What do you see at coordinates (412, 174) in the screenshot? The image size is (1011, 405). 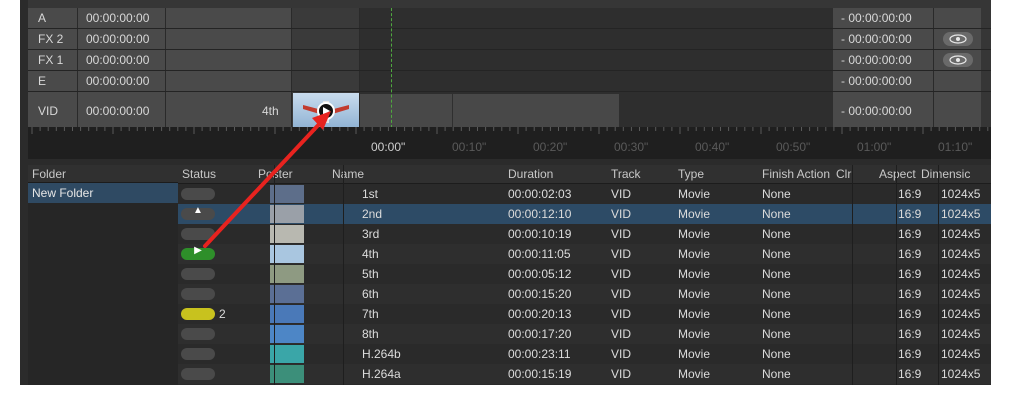 I see `column-header-name: Name` at bounding box center [412, 174].